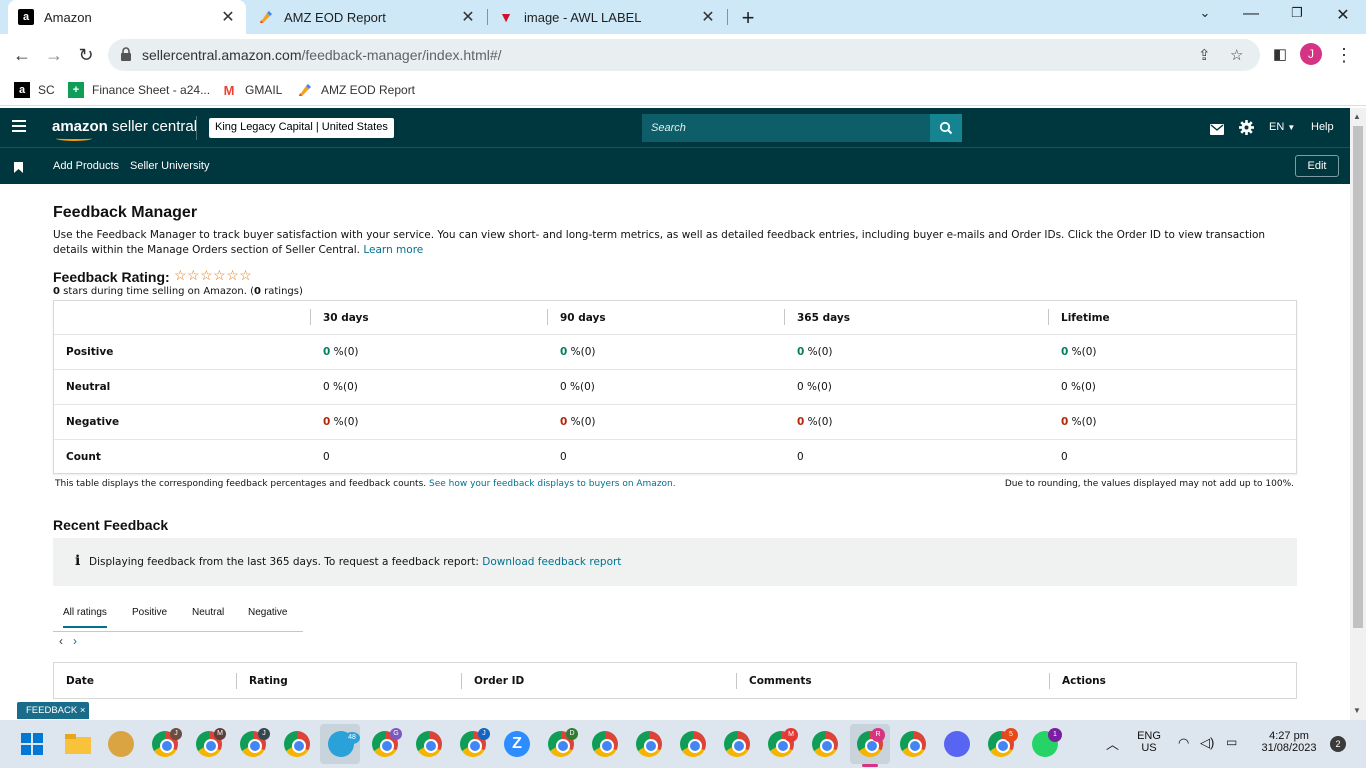  I want to click on clock-date: 31/08/2023, so click(1289, 748).